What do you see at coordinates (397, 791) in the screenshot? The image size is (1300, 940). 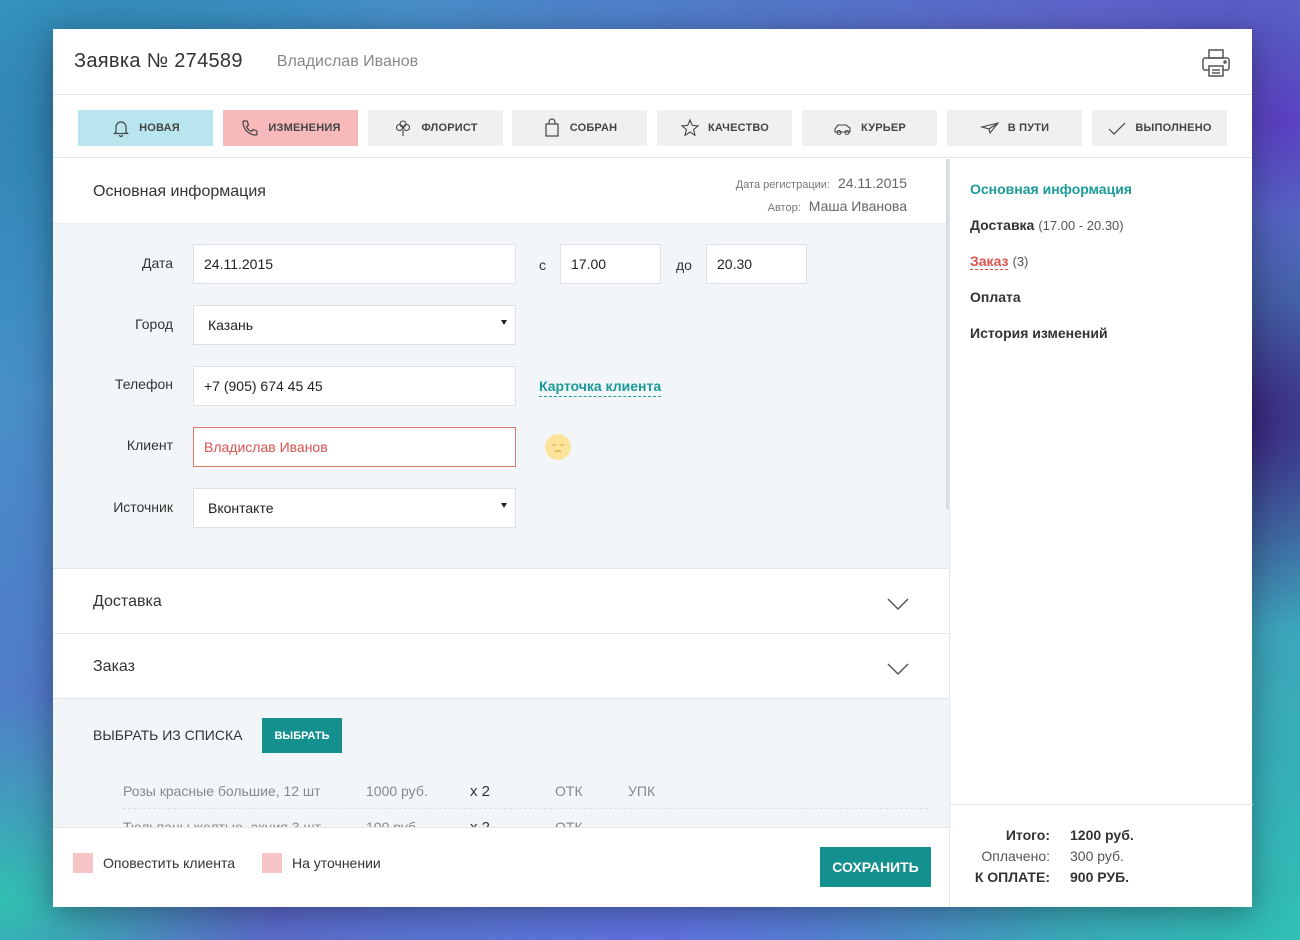 I see `item-price: 1000 руб.` at bounding box center [397, 791].